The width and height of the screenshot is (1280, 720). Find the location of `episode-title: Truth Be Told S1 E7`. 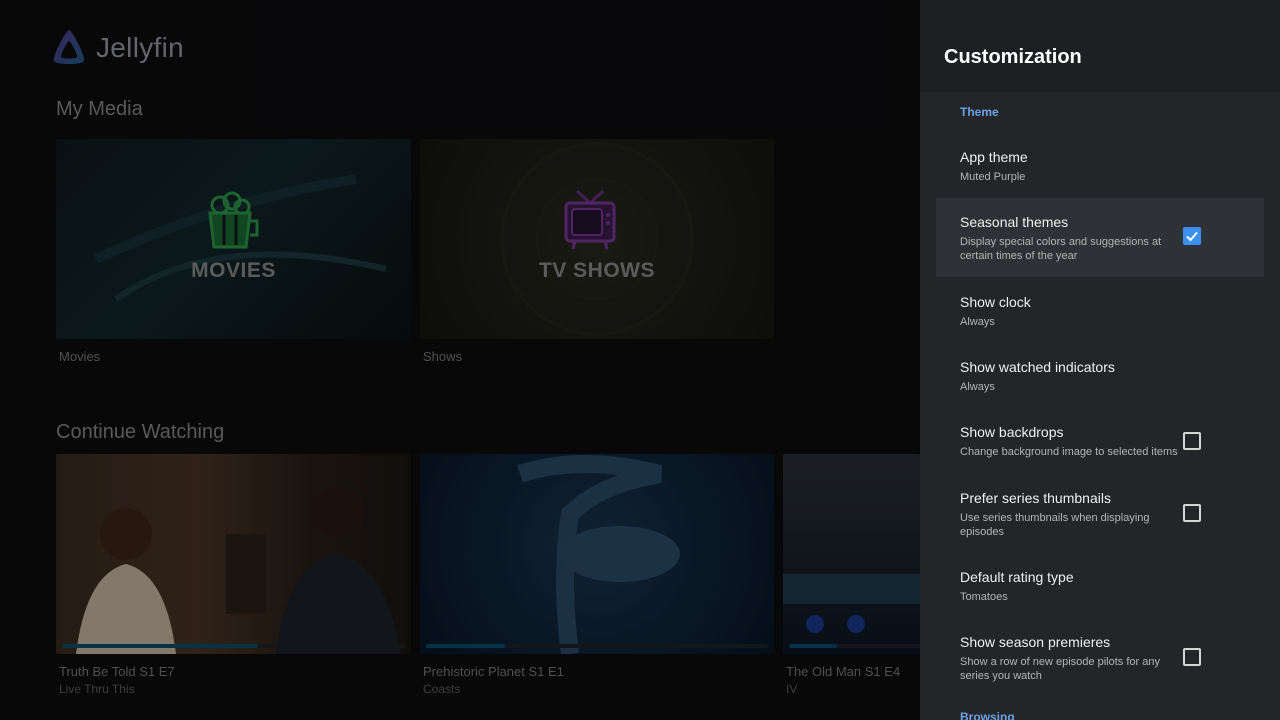

episode-title: Truth Be Told S1 E7 is located at coordinates (117, 671).